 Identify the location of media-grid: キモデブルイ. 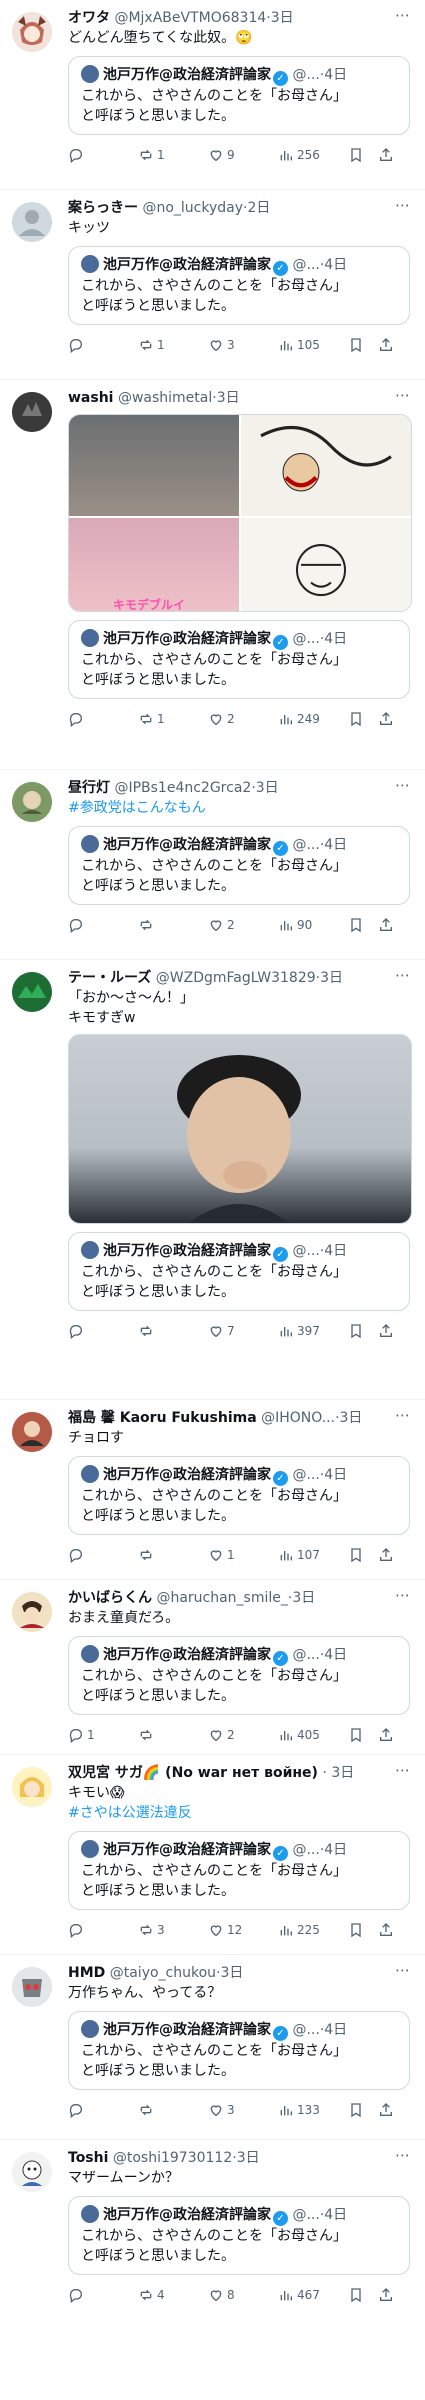
(240, 513).